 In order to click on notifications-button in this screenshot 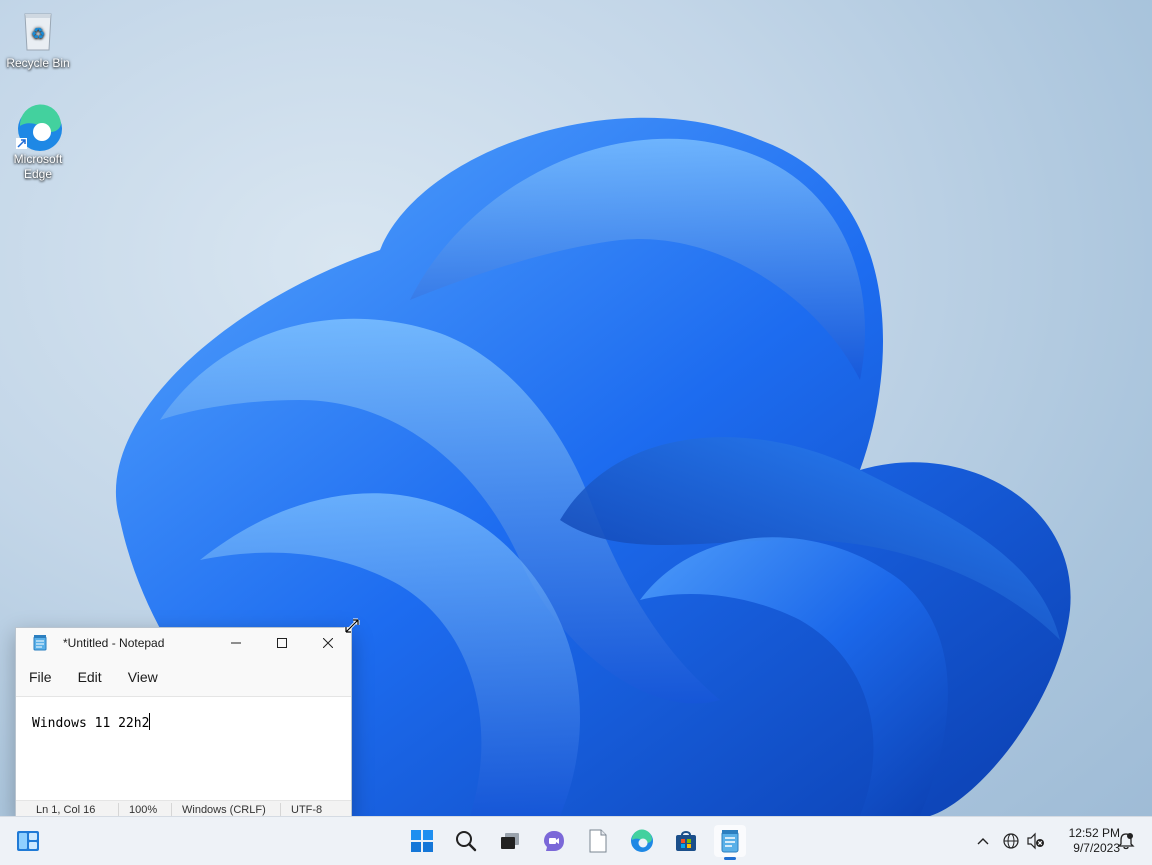, I will do `click(1126, 841)`.